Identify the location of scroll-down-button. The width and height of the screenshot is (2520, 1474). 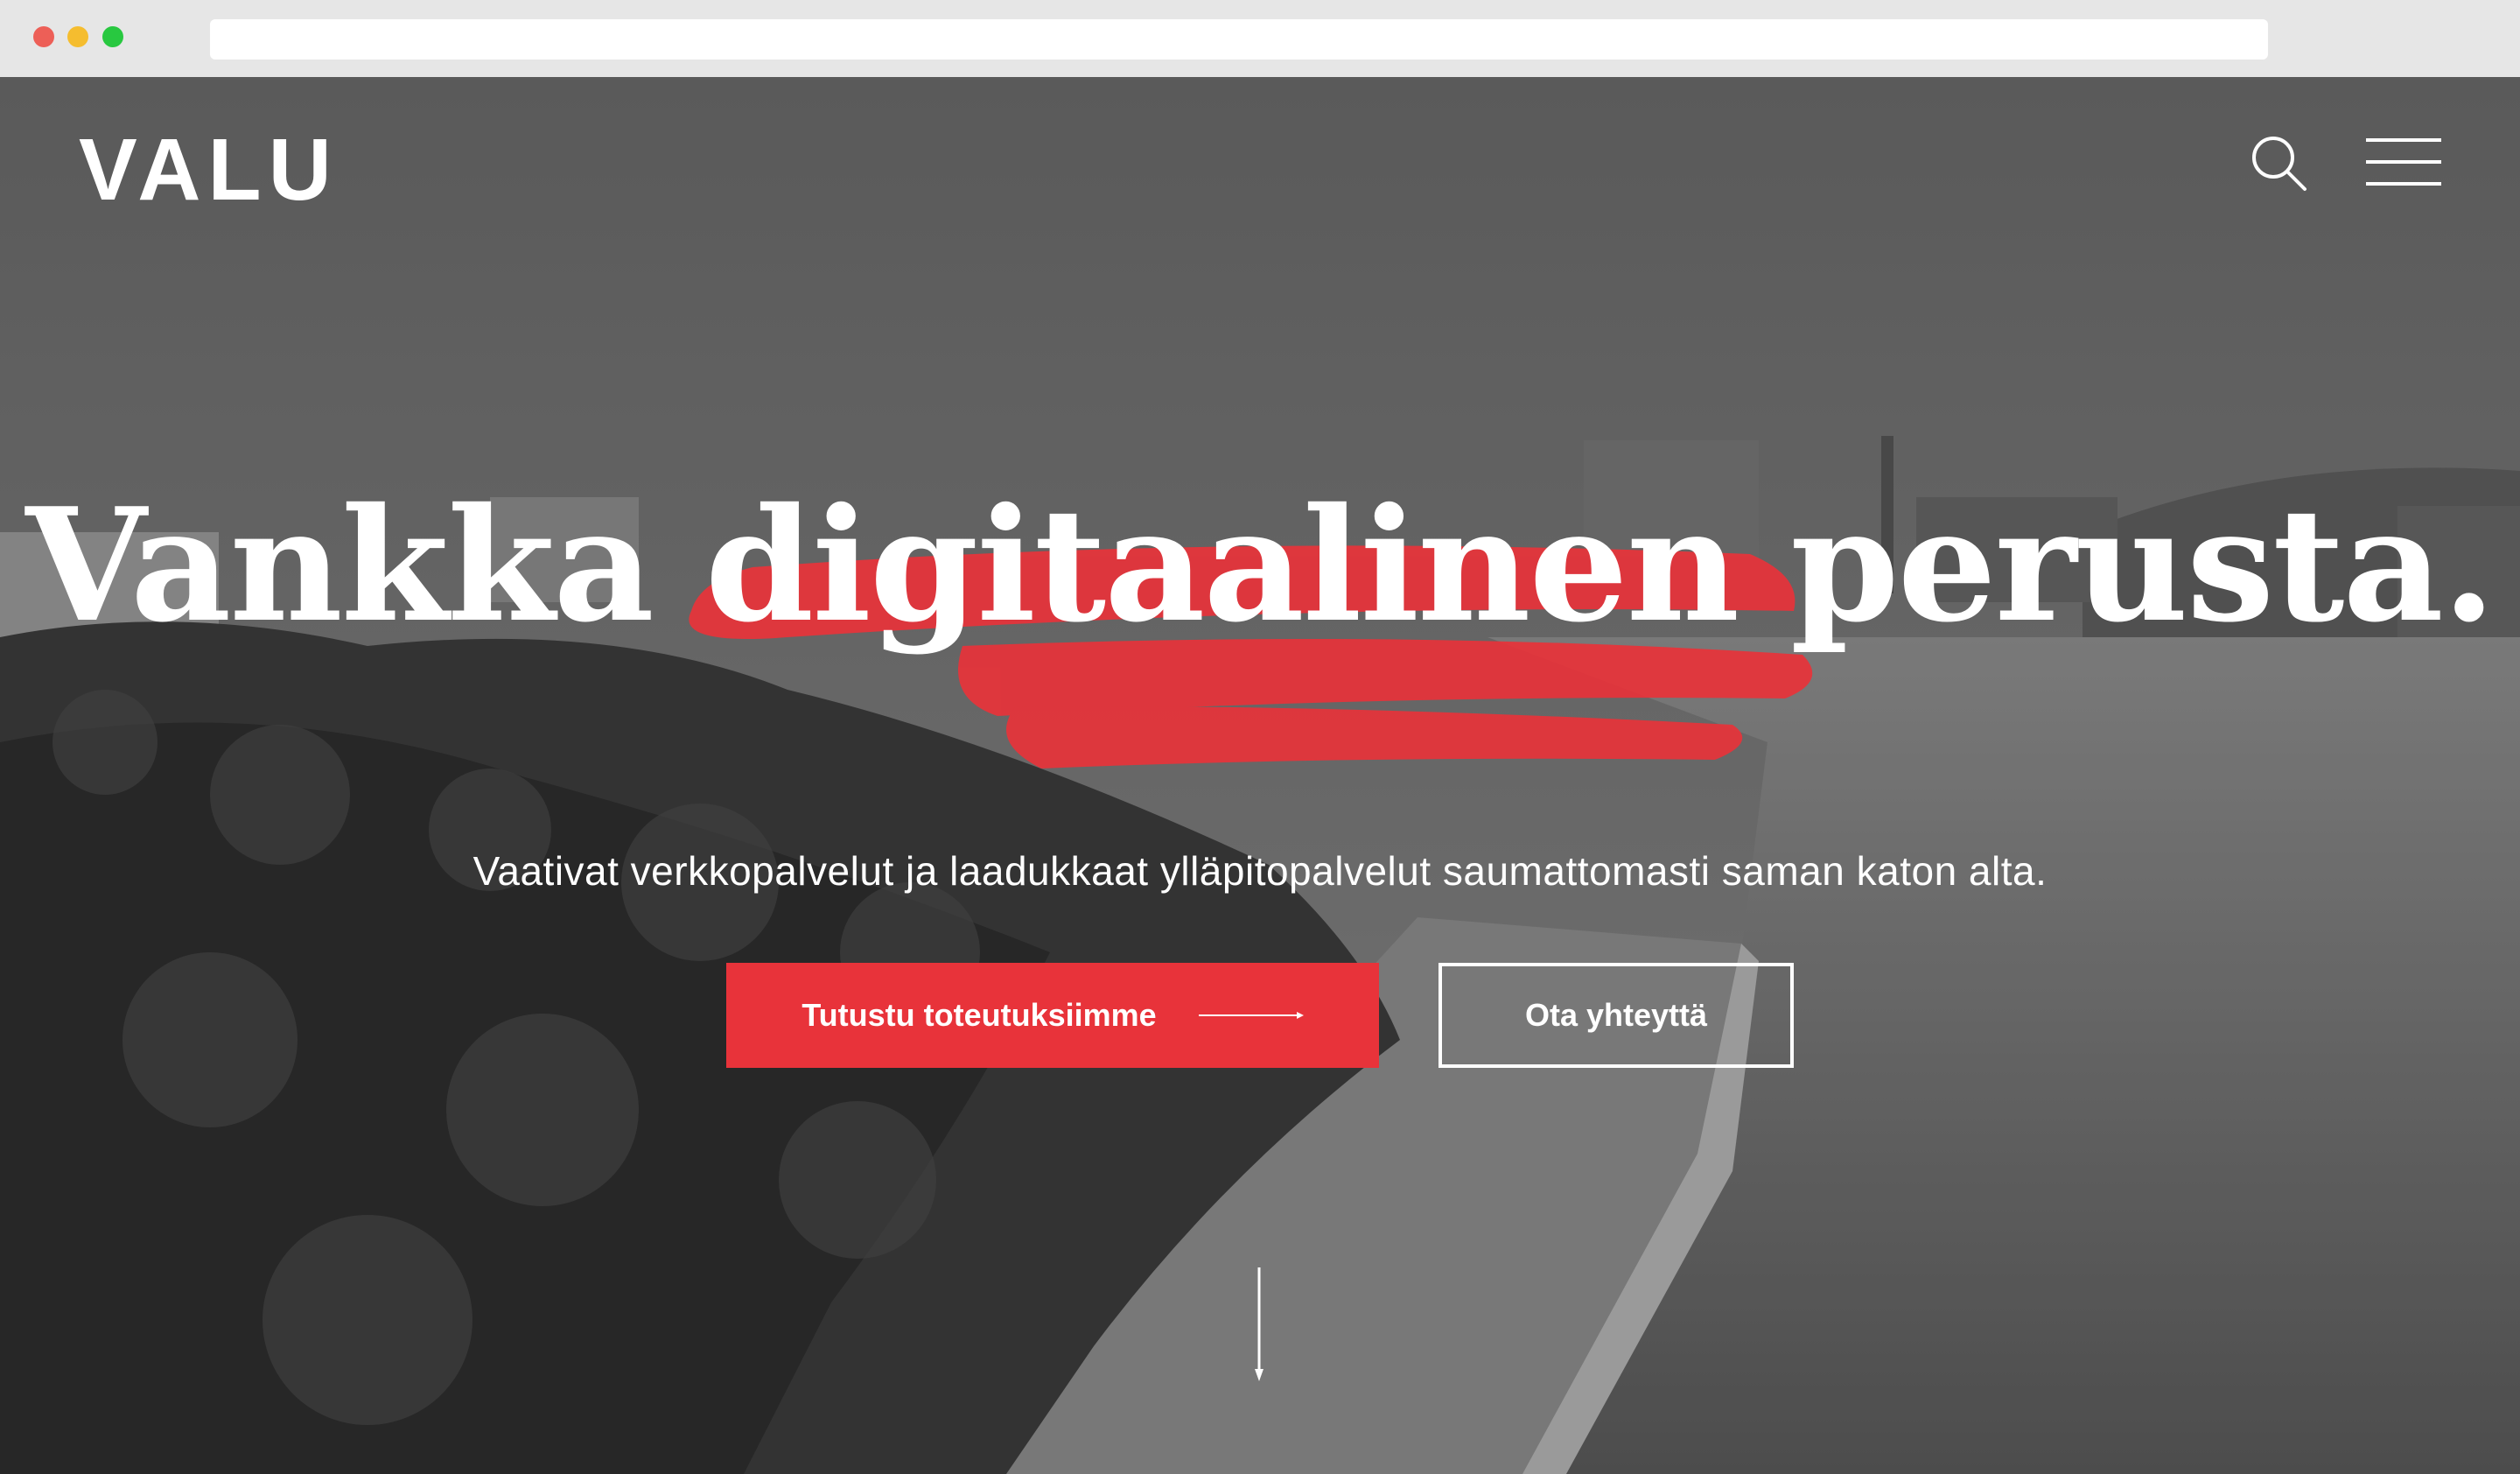
(1259, 1324).